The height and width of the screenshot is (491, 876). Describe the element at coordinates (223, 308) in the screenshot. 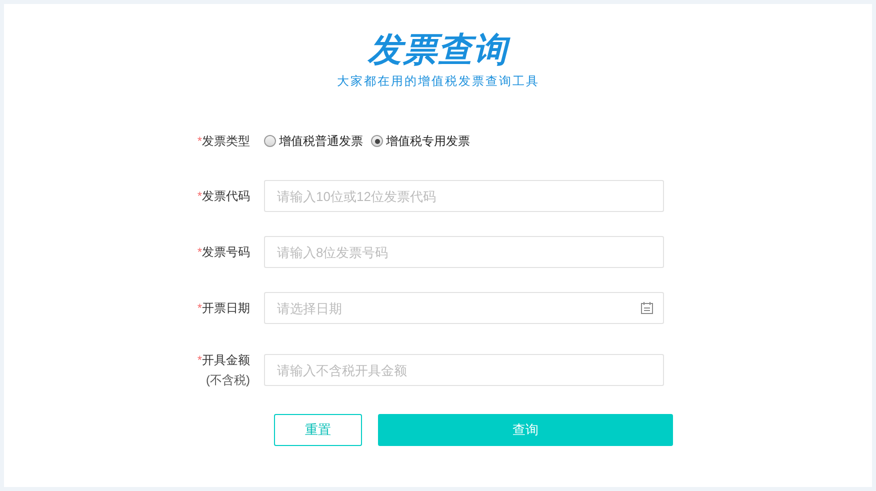

I see `field-label: *开票日期` at that location.